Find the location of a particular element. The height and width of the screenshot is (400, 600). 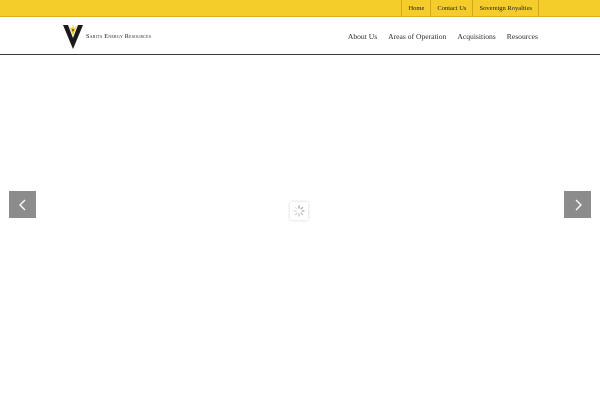

slider-next-button is located at coordinates (577, 204).